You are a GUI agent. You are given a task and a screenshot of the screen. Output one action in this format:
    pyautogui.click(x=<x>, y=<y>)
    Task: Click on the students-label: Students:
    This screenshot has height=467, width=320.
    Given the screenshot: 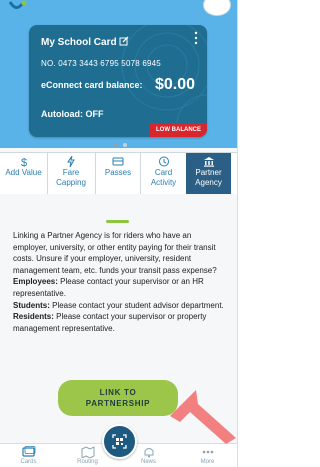 What is the action you would take?
    pyautogui.click(x=31, y=305)
    